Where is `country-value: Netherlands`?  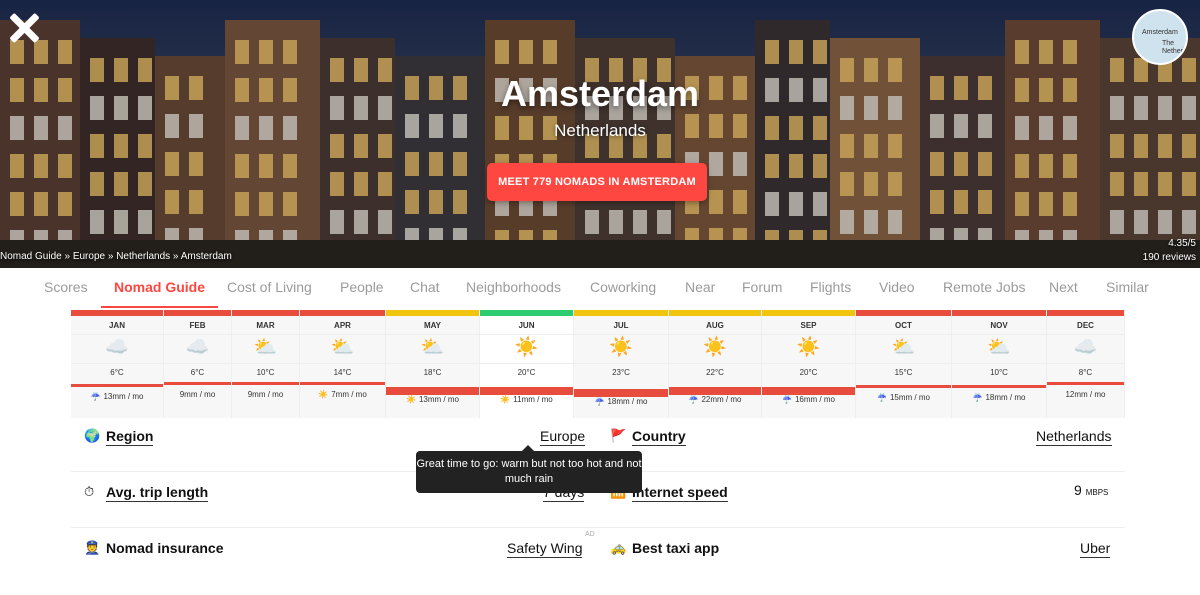
country-value: Netherlands is located at coordinates (1074, 437).